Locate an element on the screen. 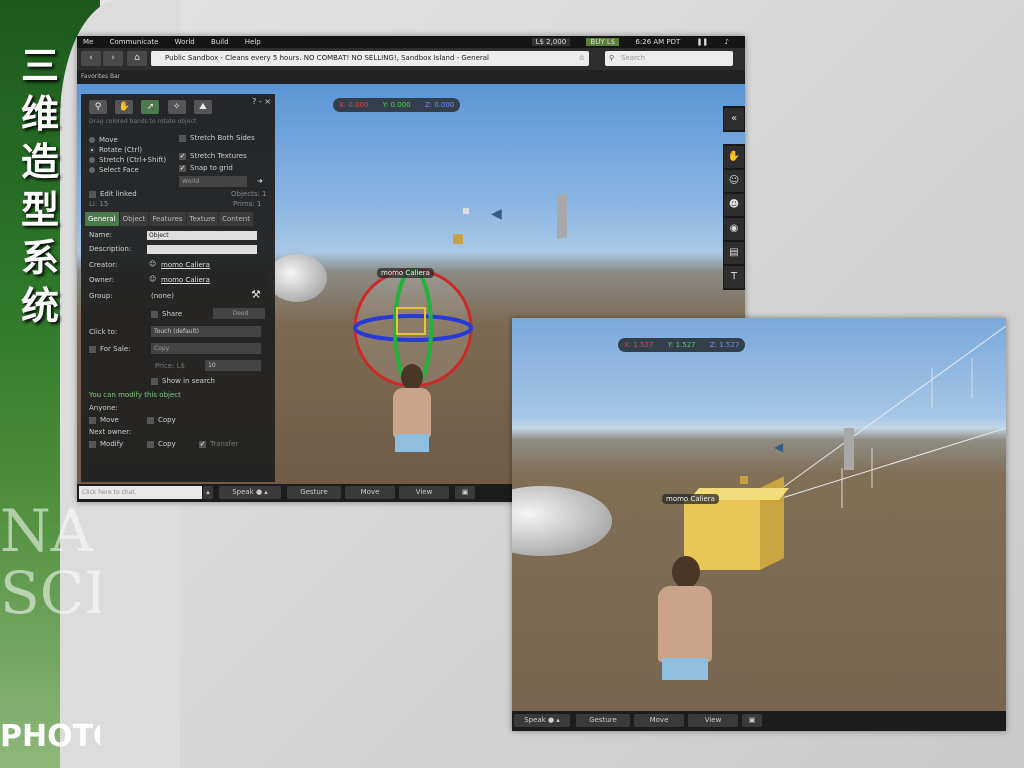 The height and width of the screenshot is (768, 1024). anyone-move-checkbox: Move is located at coordinates (104, 420).